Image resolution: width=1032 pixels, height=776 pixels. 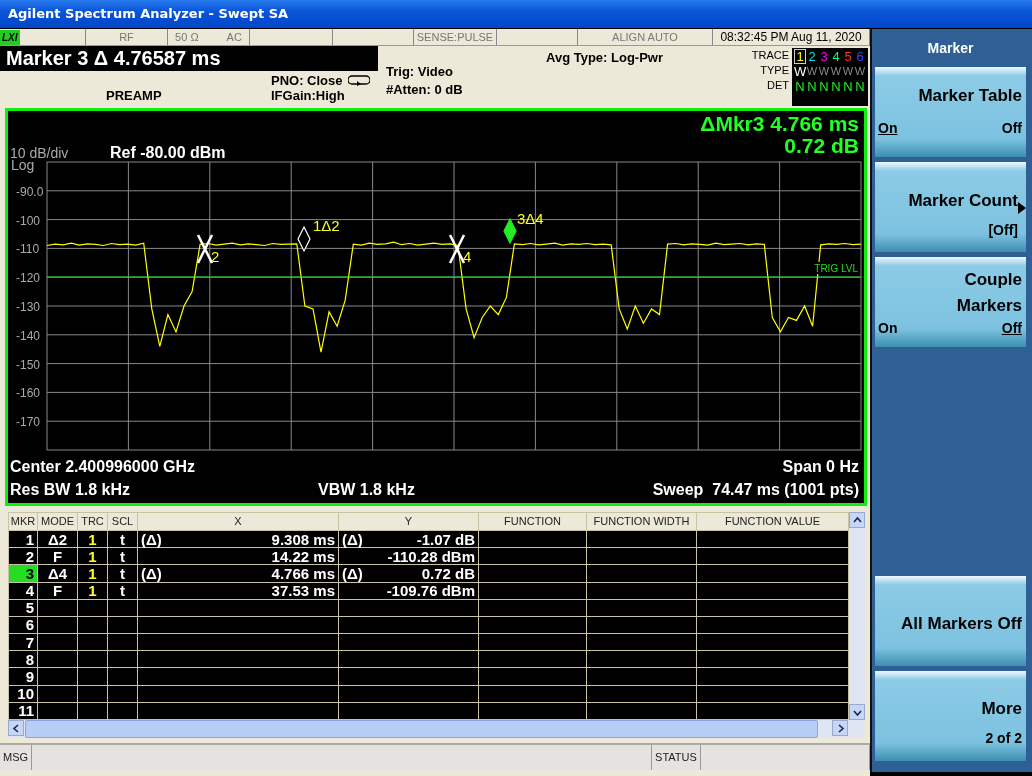 What do you see at coordinates (234, 37) in the screenshot?
I see `coupling-label: AC` at bounding box center [234, 37].